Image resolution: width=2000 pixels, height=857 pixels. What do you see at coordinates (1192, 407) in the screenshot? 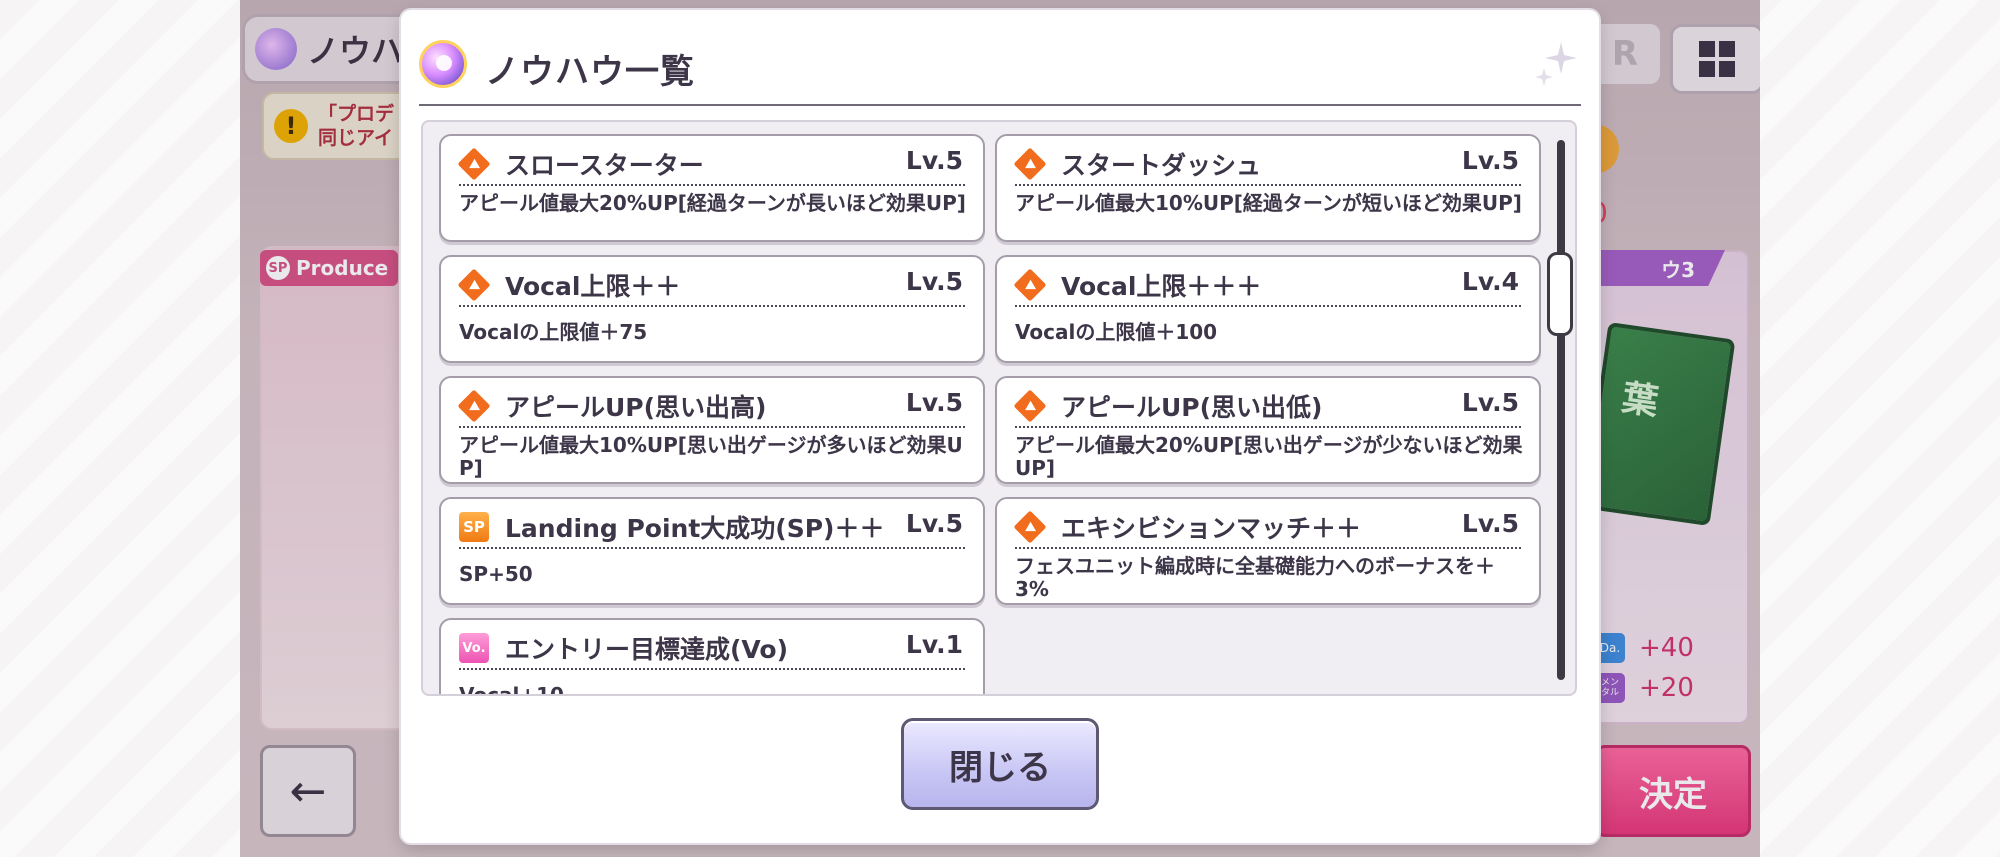
I see `knowhow-name: アピールUP(思い出低)` at bounding box center [1192, 407].